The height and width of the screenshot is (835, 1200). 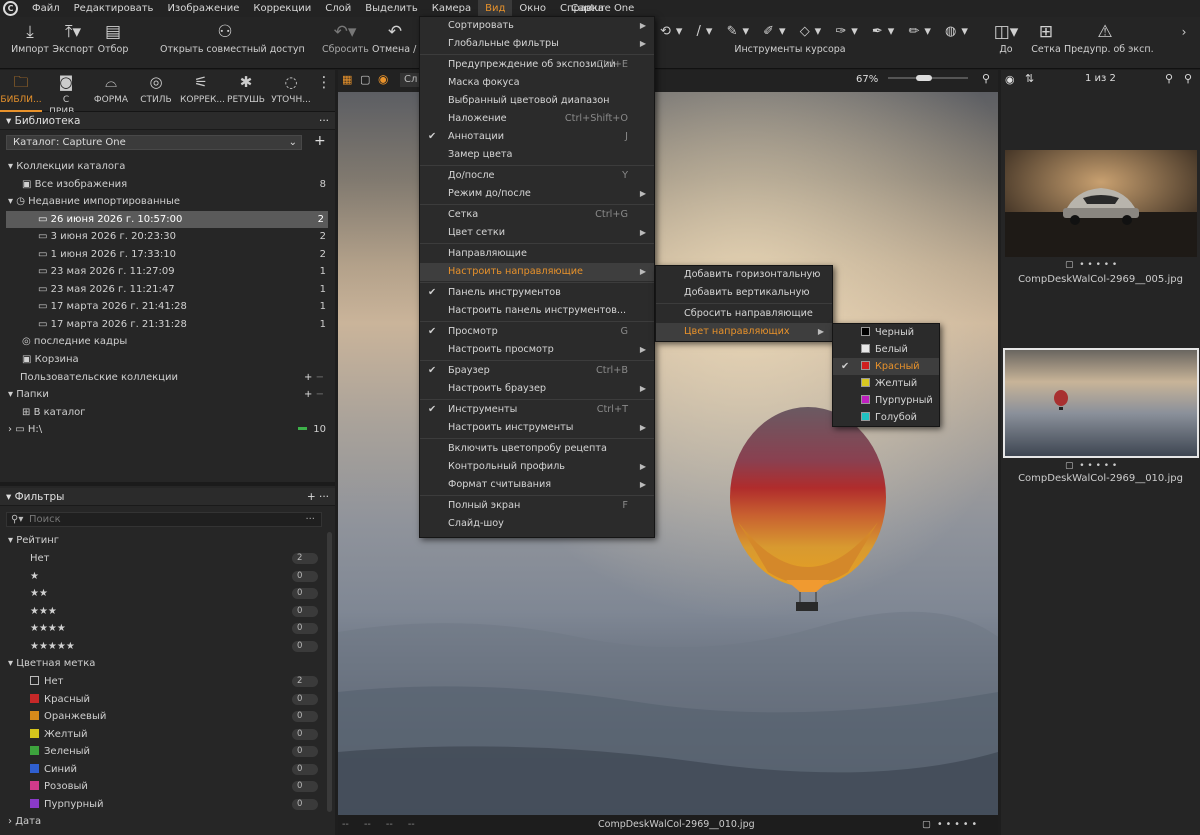 I want to click on filters-add-more-icon: + ···, so click(x=318, y=497).